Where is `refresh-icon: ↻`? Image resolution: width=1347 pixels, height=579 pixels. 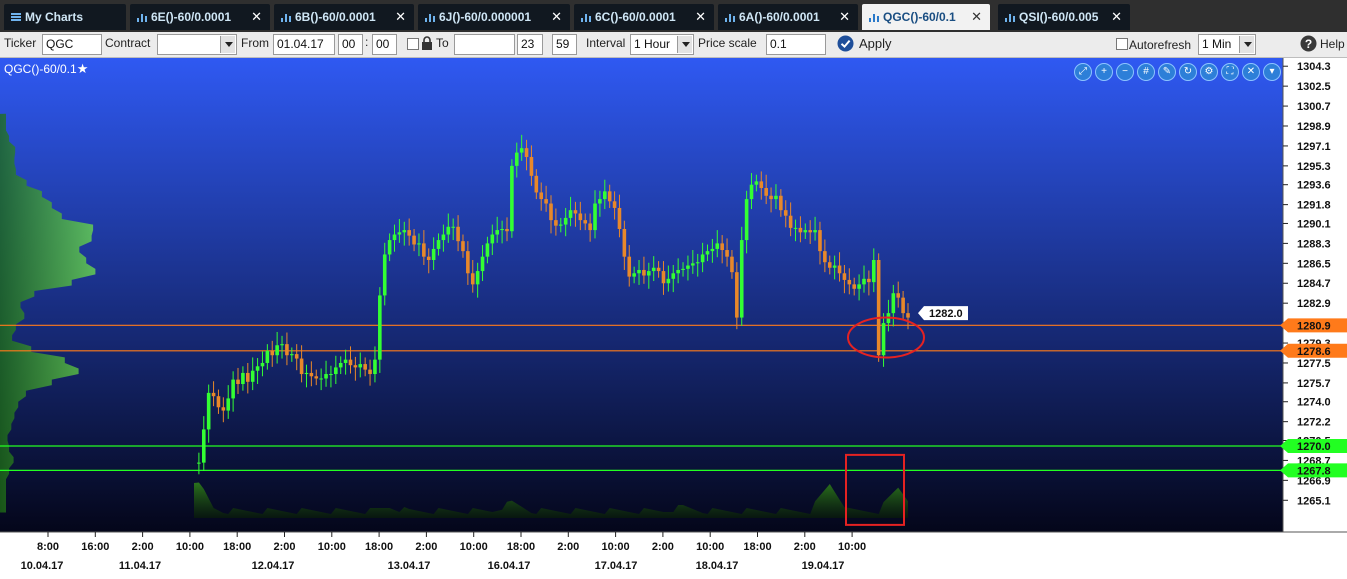 refresh-icon: ↻ is located at coordinates (1188, 72).